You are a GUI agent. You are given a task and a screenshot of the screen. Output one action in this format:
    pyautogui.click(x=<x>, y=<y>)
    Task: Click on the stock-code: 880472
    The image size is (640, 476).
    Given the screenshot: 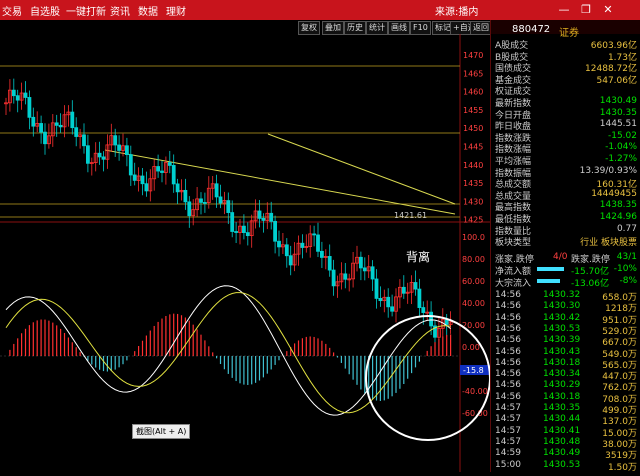 What is the action you would take?
    pyautogui.click(x=531, y=29)
    